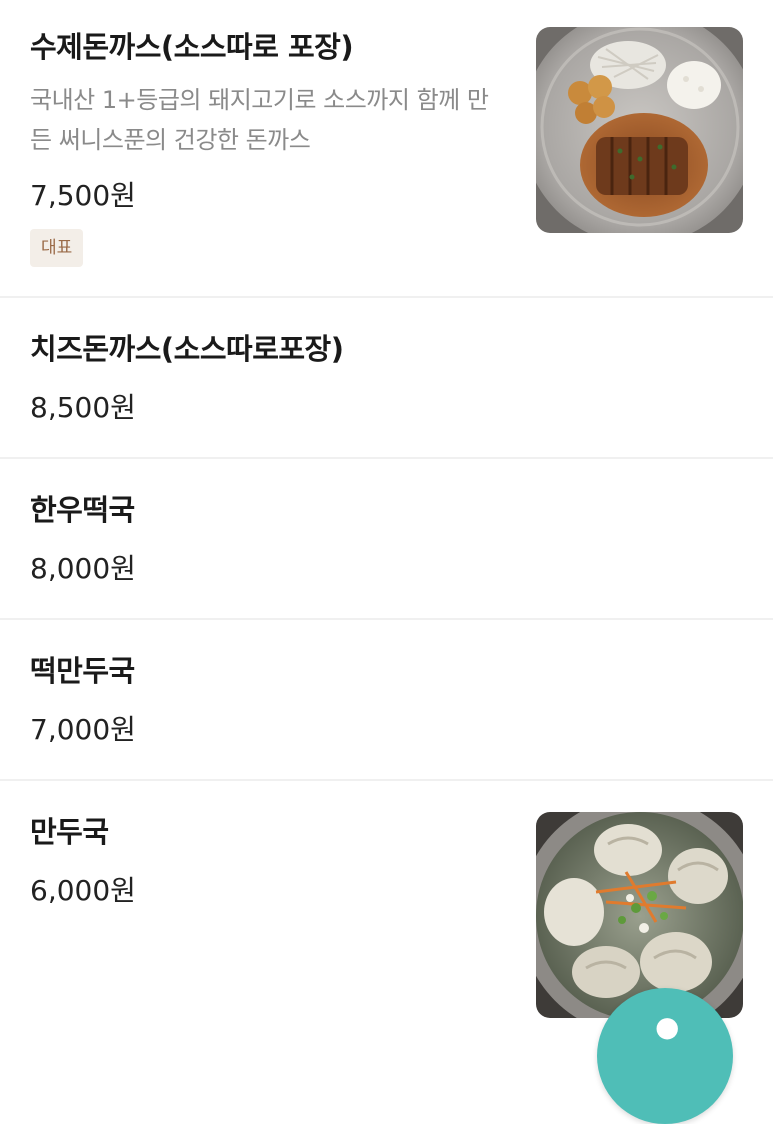 The width and height of the screenshot is (773, 1124). Describe the element at coordinates (83, 407) in the screenshot. I see `menu-item-price: 8,500원` at that location.